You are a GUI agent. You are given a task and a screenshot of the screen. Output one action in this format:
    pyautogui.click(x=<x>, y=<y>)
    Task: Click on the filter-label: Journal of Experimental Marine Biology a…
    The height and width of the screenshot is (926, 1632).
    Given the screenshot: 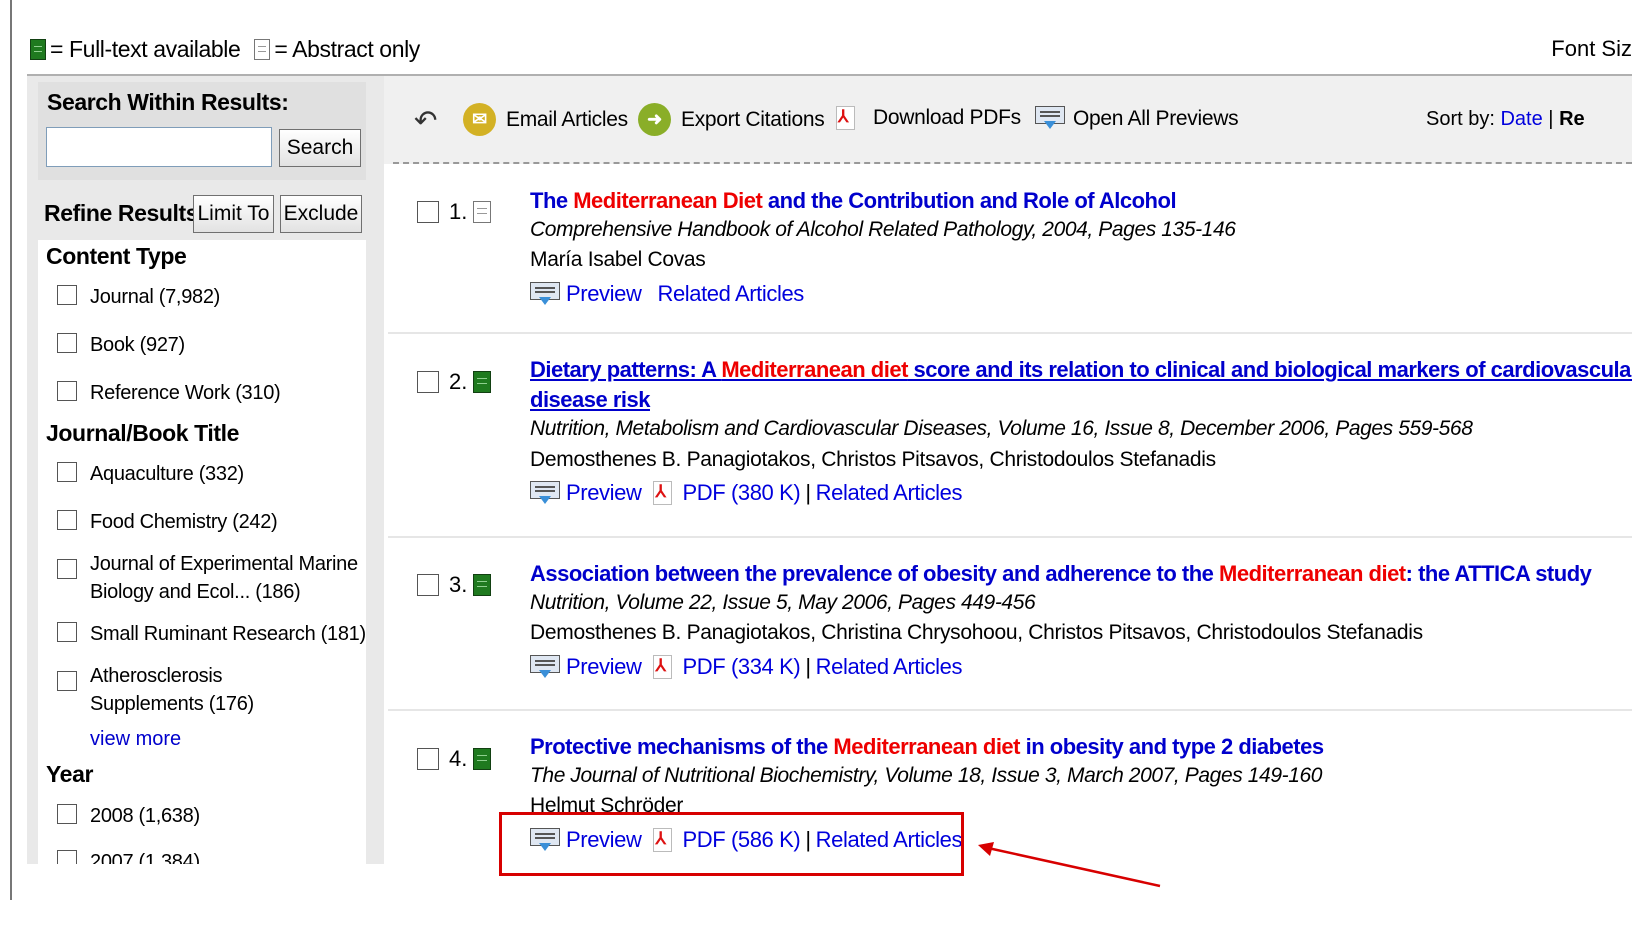 What is the action you would take?
    pyautogui.click(x=224, y=578)
    